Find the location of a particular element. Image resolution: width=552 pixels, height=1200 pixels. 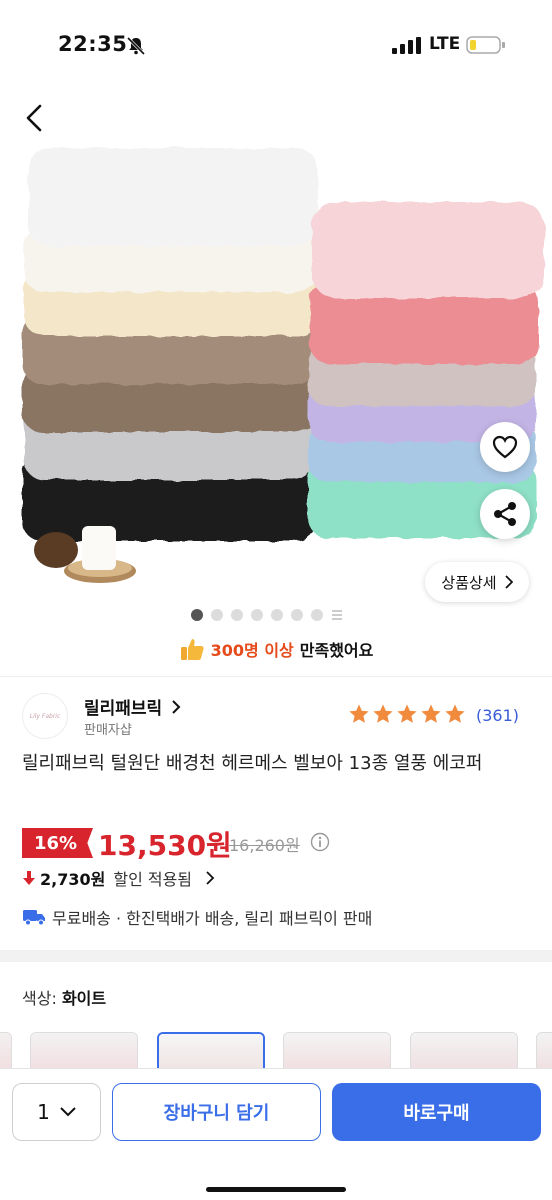

thumbs-up-icon is located at coordinates (192, 649).